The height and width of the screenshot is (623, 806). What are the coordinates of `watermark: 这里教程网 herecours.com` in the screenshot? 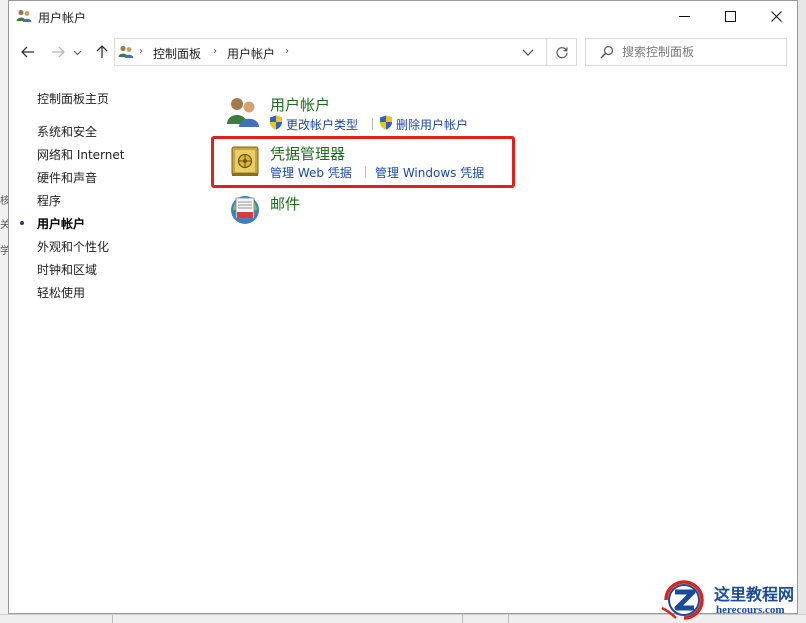 It's located at (733, 600).